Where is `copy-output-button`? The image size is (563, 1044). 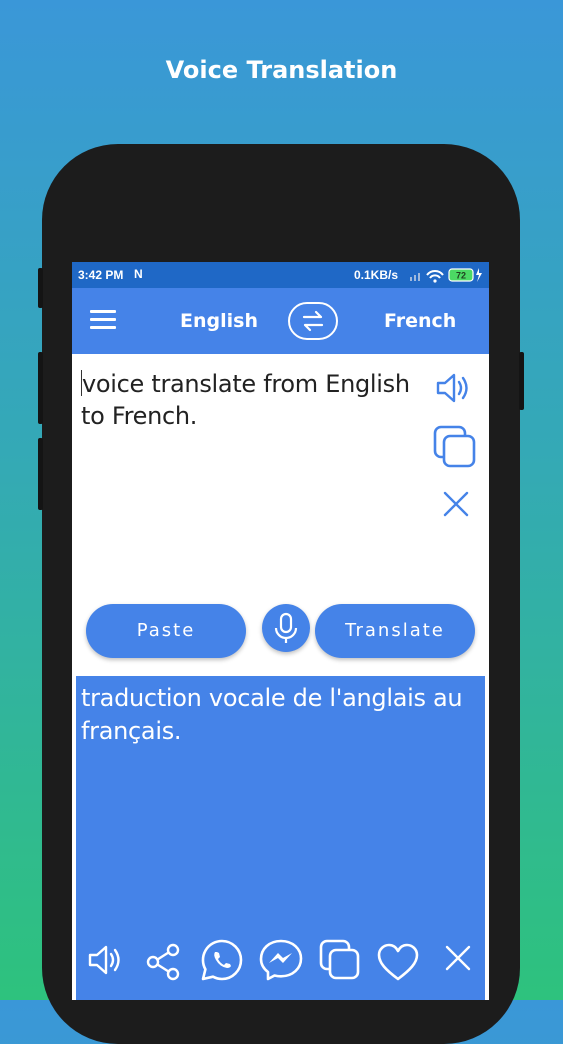 copy-output-button is located at coordinates (340, 962).